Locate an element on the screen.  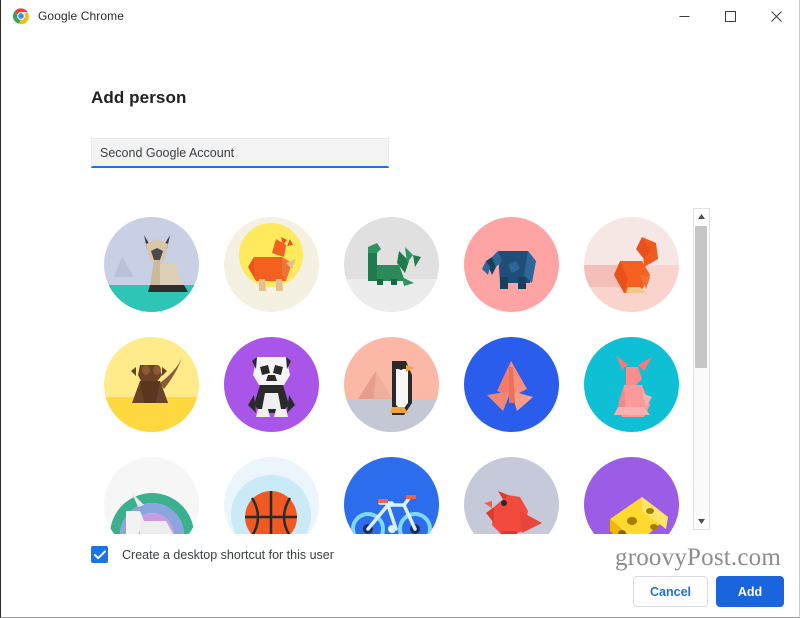
avatar-unicorn is located at coordinates (151, 489).